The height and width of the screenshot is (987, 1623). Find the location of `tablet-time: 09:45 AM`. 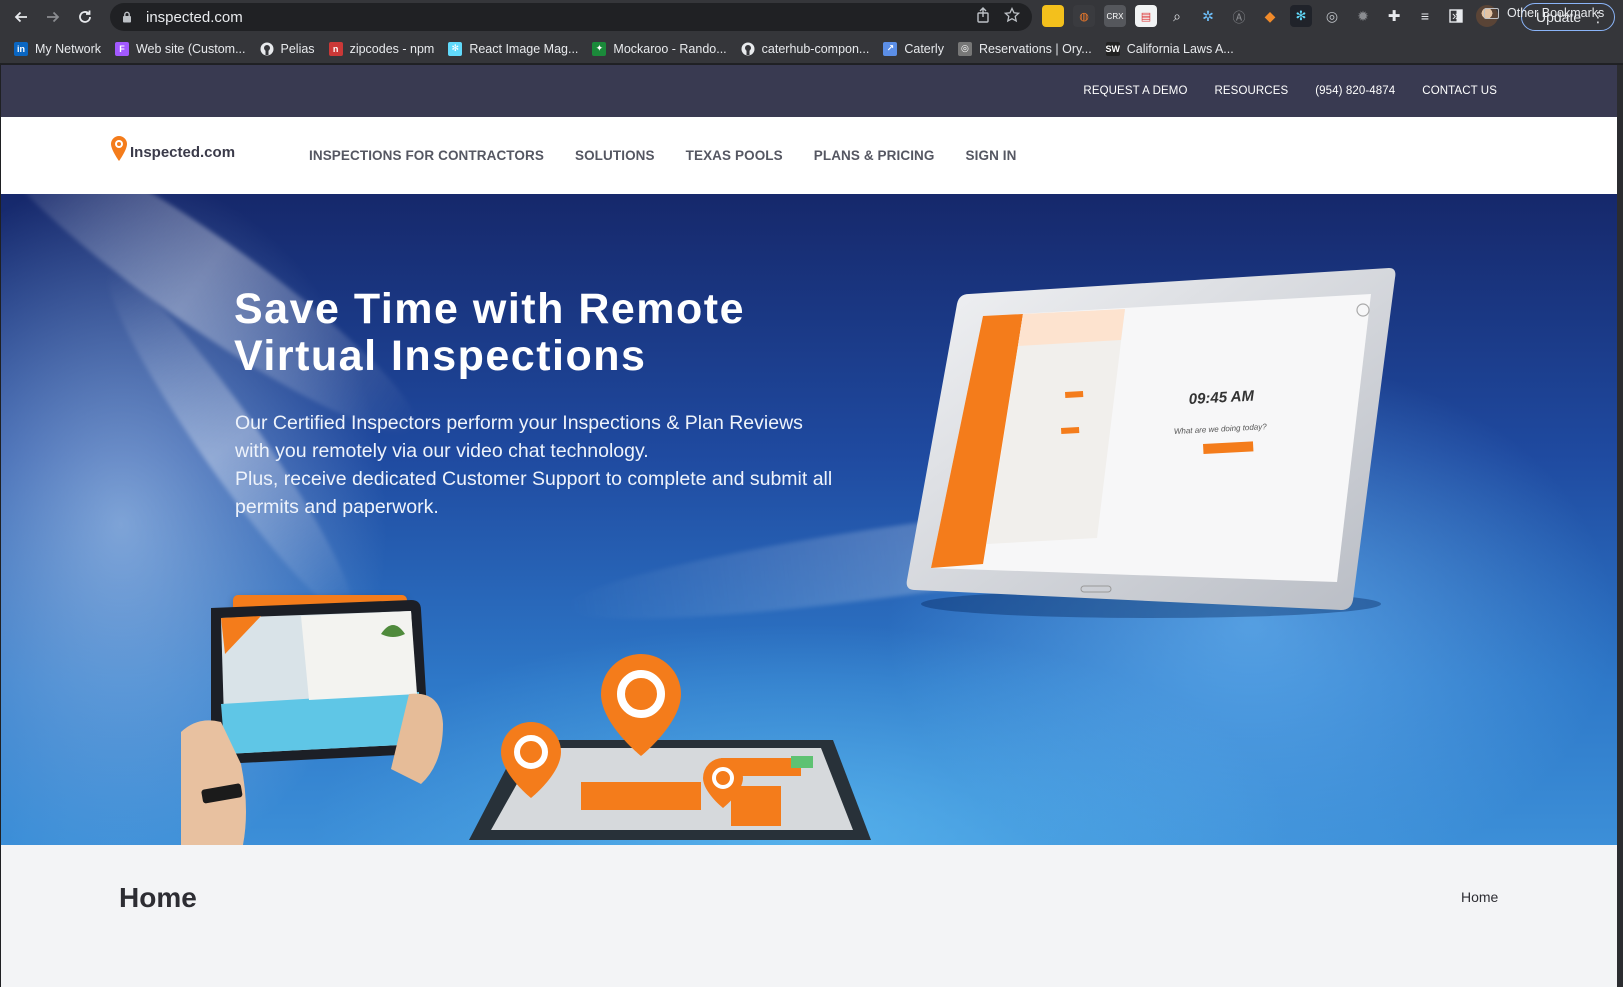

tablet-time: 09:45 AM is located at coordinates (1221, 398).